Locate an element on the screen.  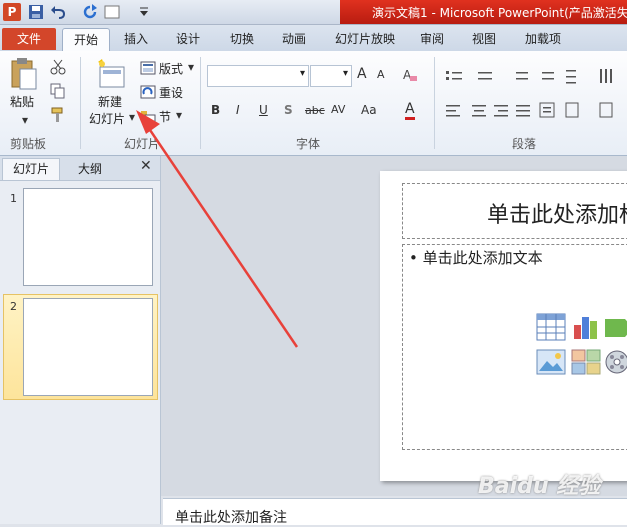
paste-dropdown-icon: ▾ is located at coordinates (25, 120).